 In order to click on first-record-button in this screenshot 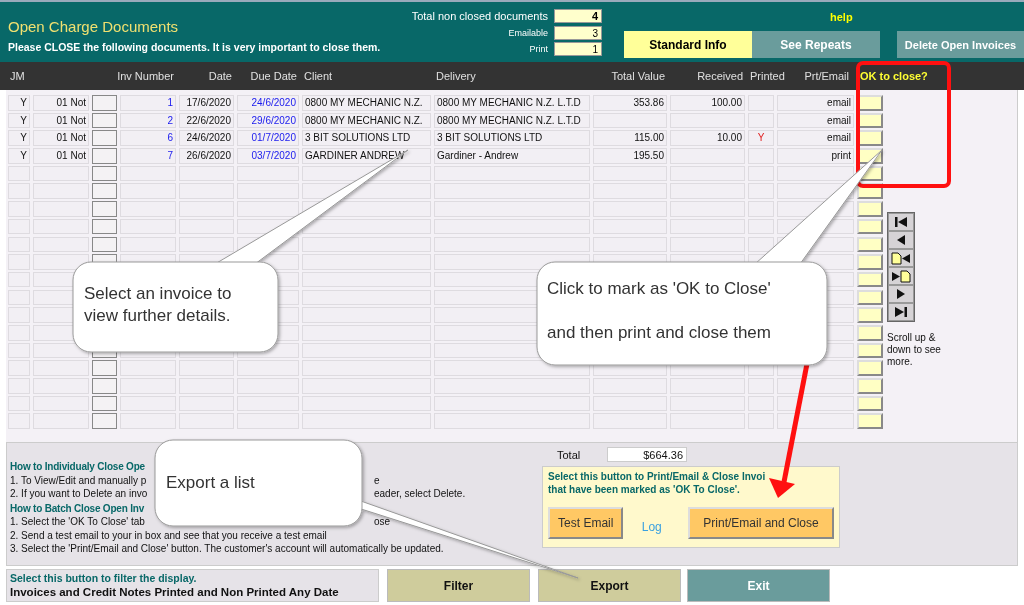, I will do `click(901, 222)`.